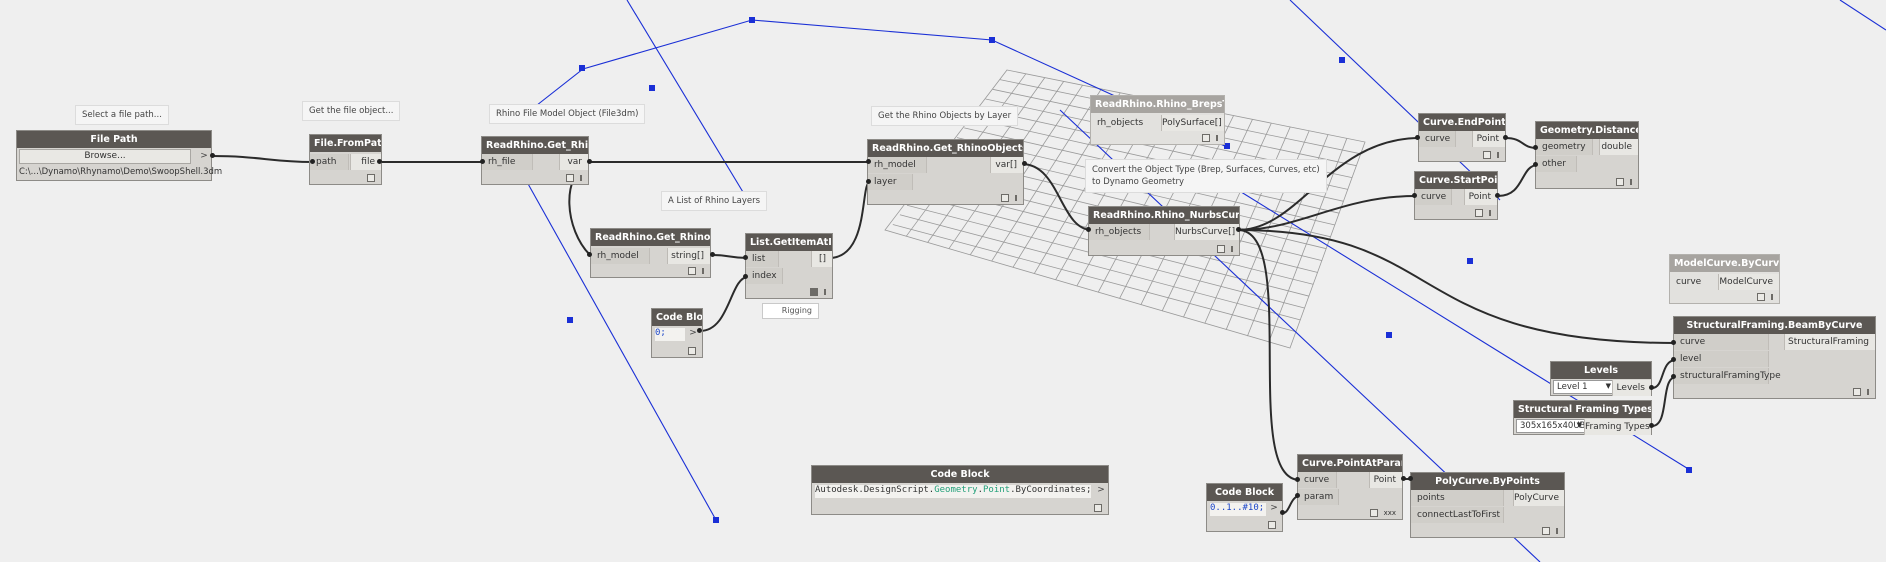 The image size is (1886, 562). I want to click on output-port-polysurface-list: PolySurface[], so click(1192, 123).